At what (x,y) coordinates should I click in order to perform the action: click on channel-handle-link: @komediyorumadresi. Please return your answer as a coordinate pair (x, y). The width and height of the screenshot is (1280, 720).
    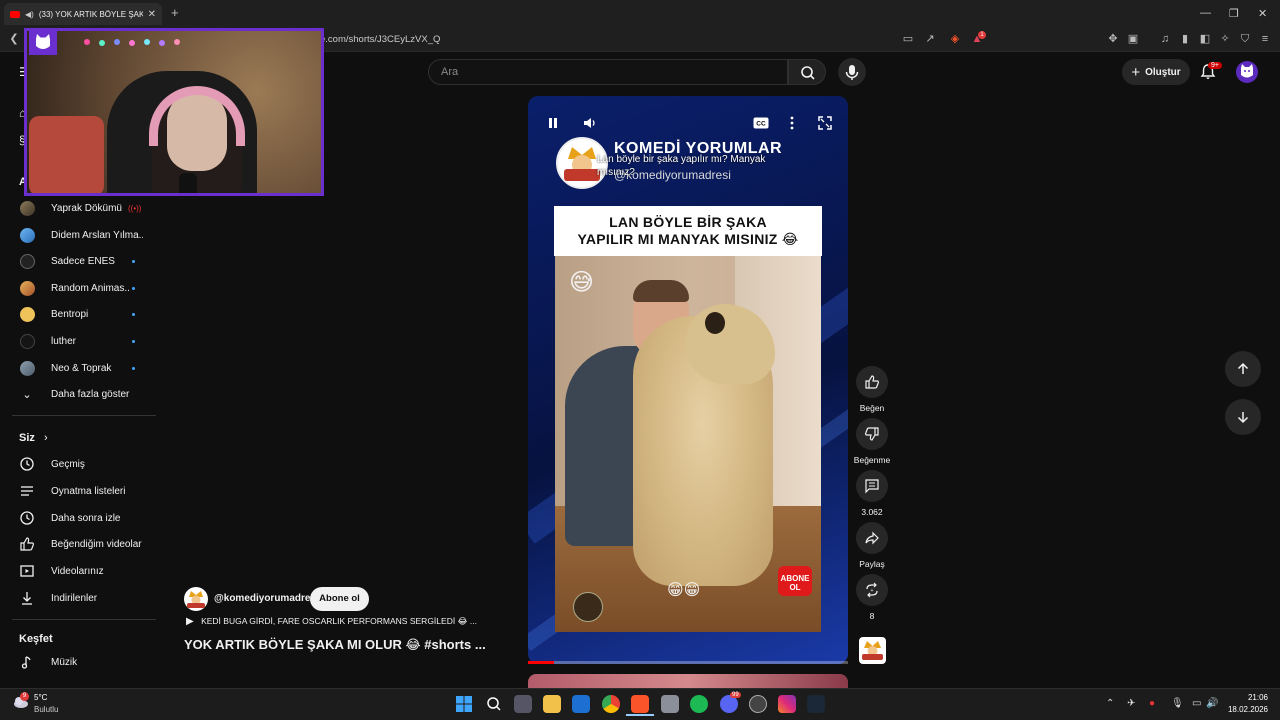
    Looking at the image, I should click on (266, 598).